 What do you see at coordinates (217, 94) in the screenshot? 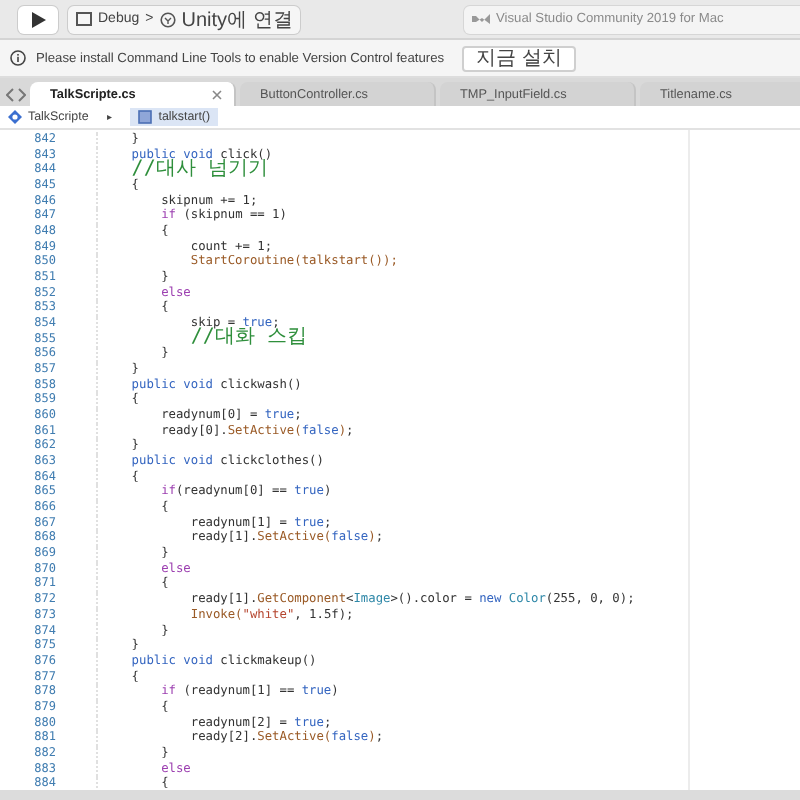
I see `close-icon` at bounding box center [217, 94].